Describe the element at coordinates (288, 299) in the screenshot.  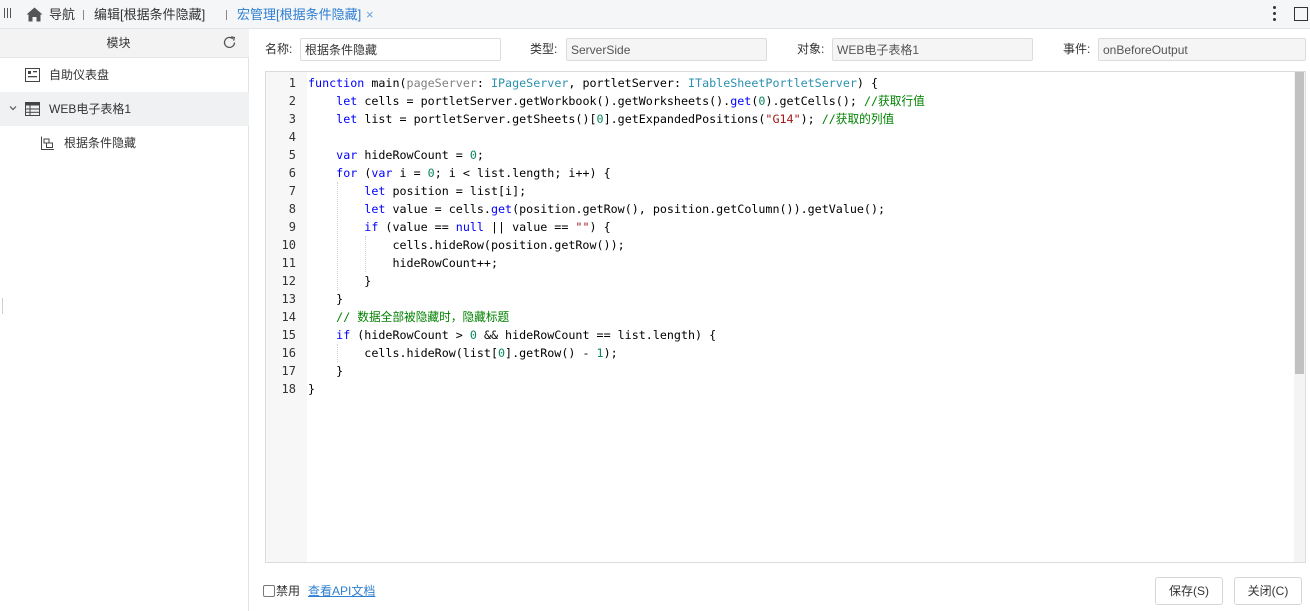
I see `line-number: 13` at that location.